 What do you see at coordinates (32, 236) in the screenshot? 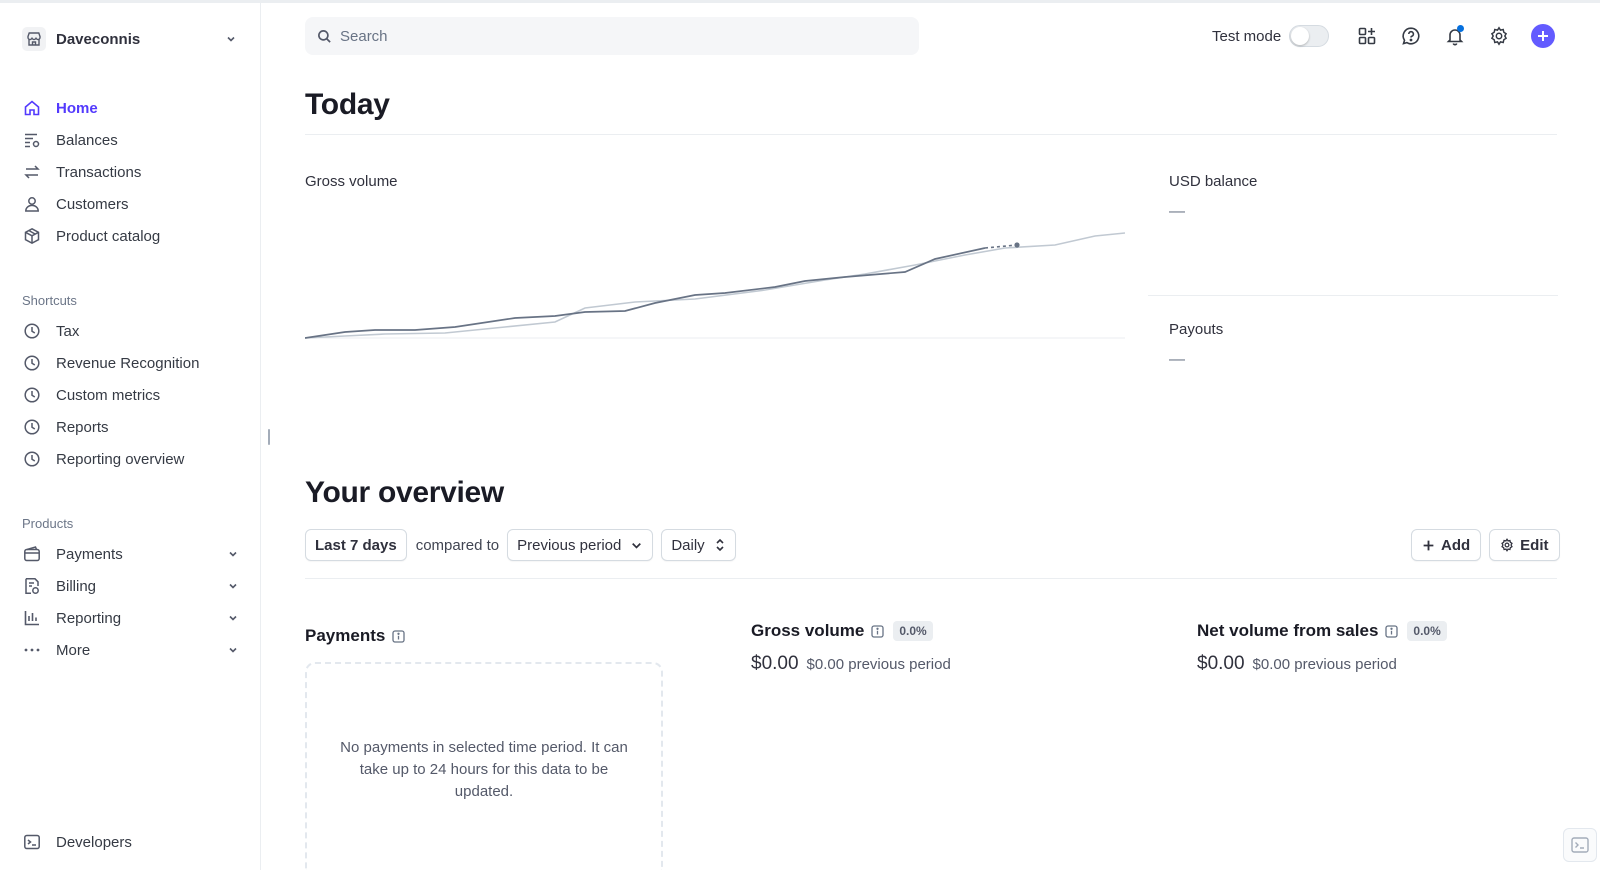
I see `product-catalog-icon` at bounding box center [32, 236].